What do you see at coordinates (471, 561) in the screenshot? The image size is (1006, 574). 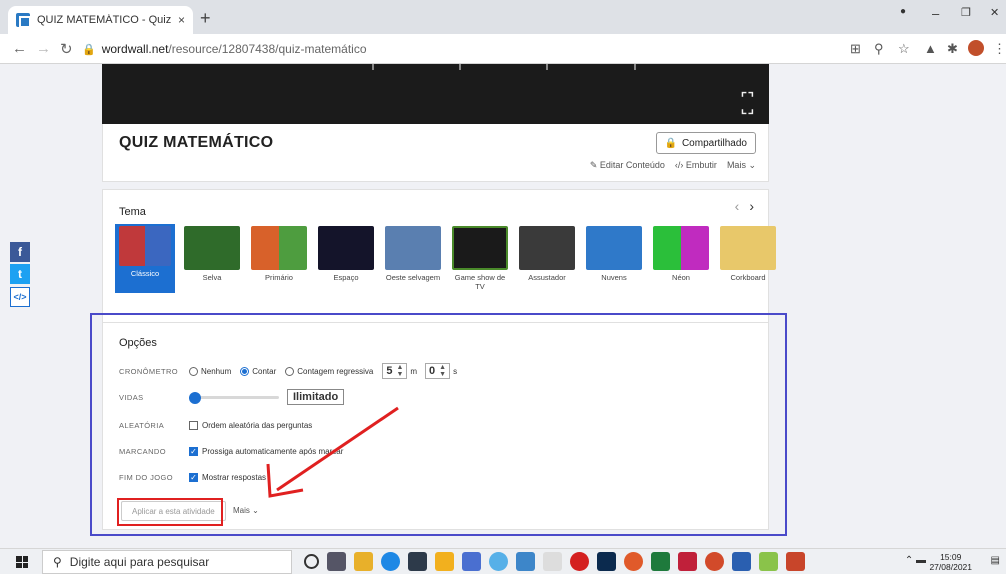 I see `mail-icon` at bounding box center [471, 561].